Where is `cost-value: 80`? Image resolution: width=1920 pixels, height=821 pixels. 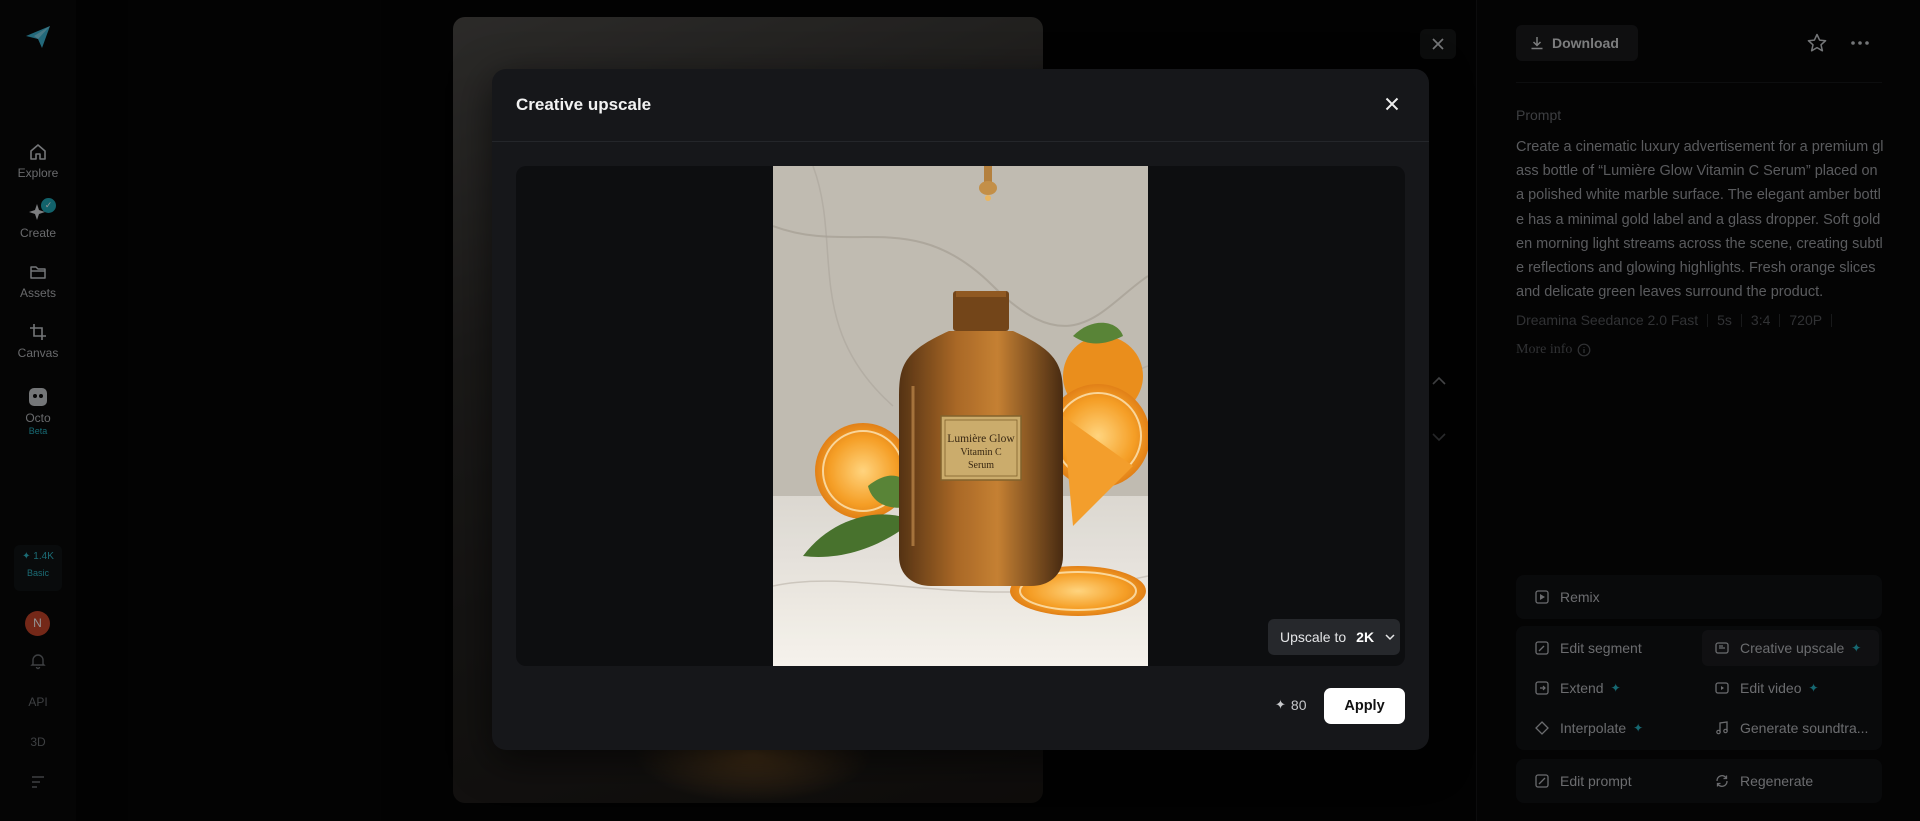 cost-value: 80 is located at coordinates (1298, 705).